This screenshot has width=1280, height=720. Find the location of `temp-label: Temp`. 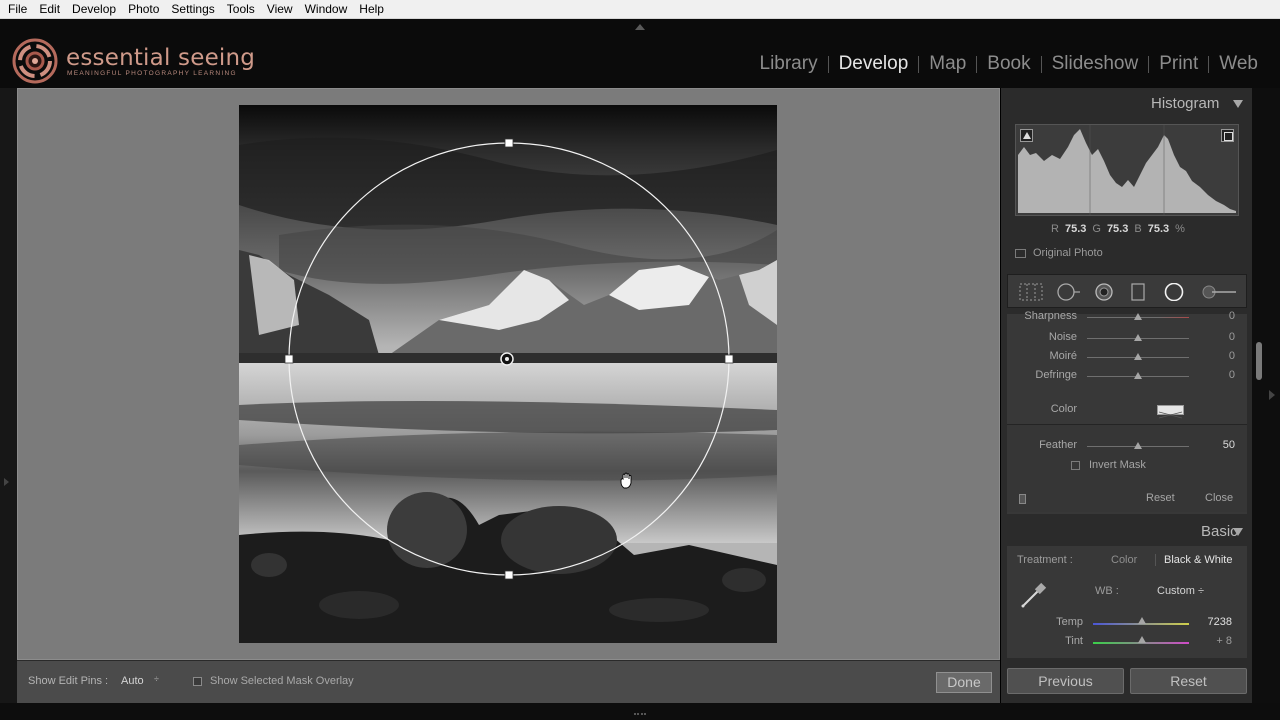

temp-label: Temp is located at coordinates (1069, 622).